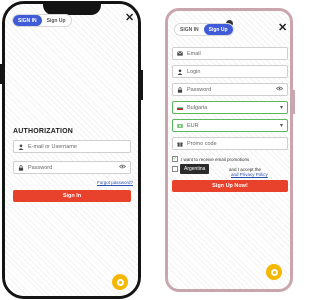 The image size is (320, 300). What do you see at coordinates (175, 159) in the screenshot?
I see `promotions-checkbox: ✓` at bounding box center [175, 159].